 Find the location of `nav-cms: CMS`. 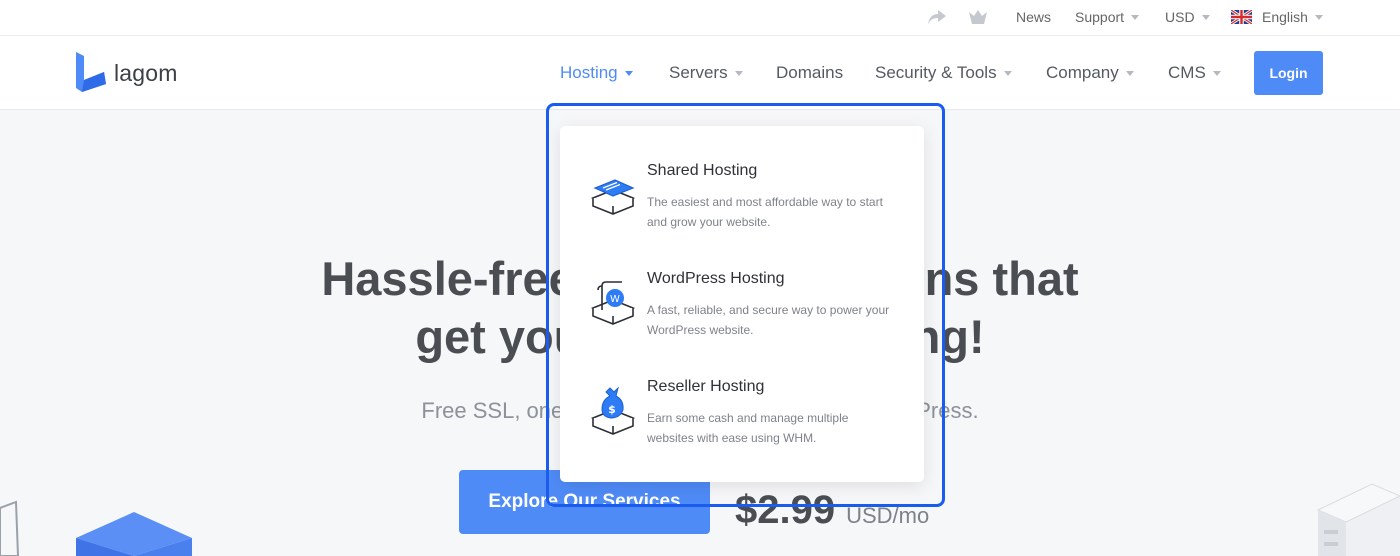

nav-cms: CMS is located at coordinates (1194, 73).